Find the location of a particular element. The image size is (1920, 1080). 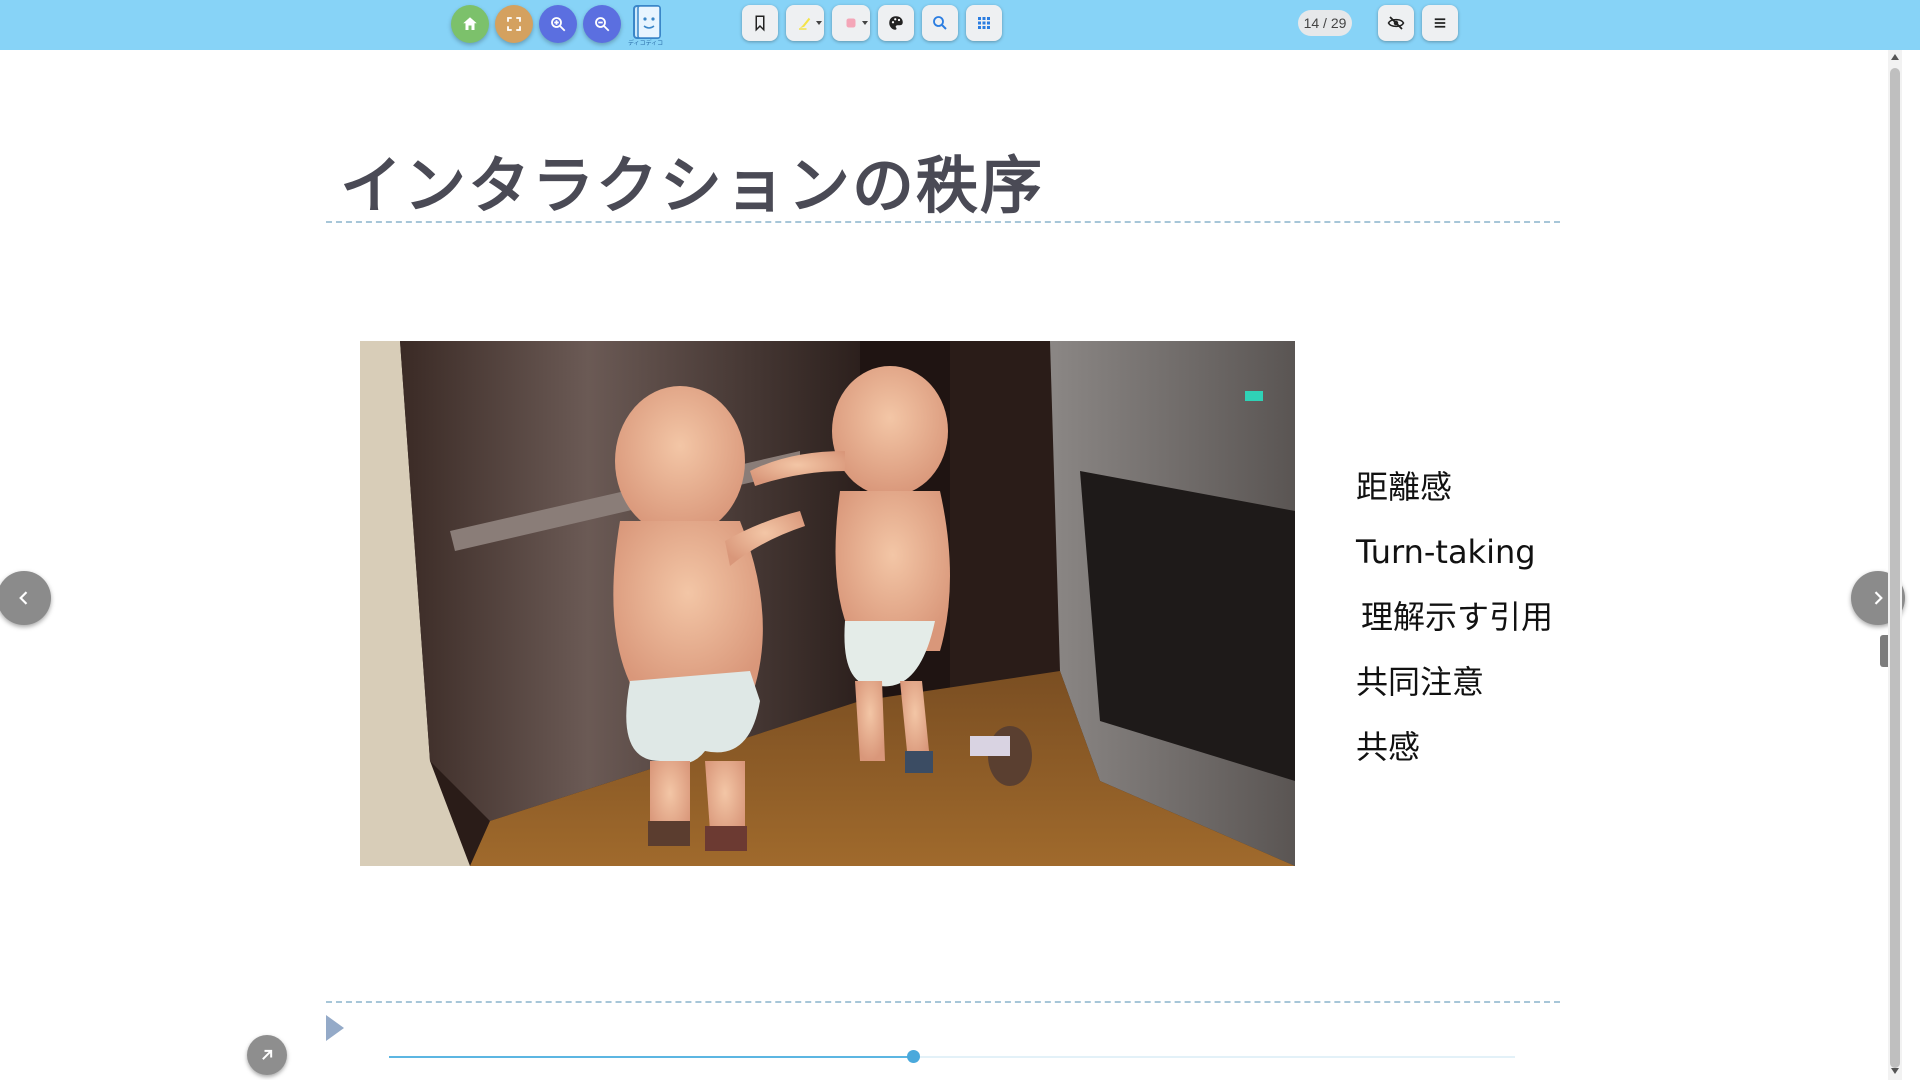

menu-button is located at coordinates (1440, 23).